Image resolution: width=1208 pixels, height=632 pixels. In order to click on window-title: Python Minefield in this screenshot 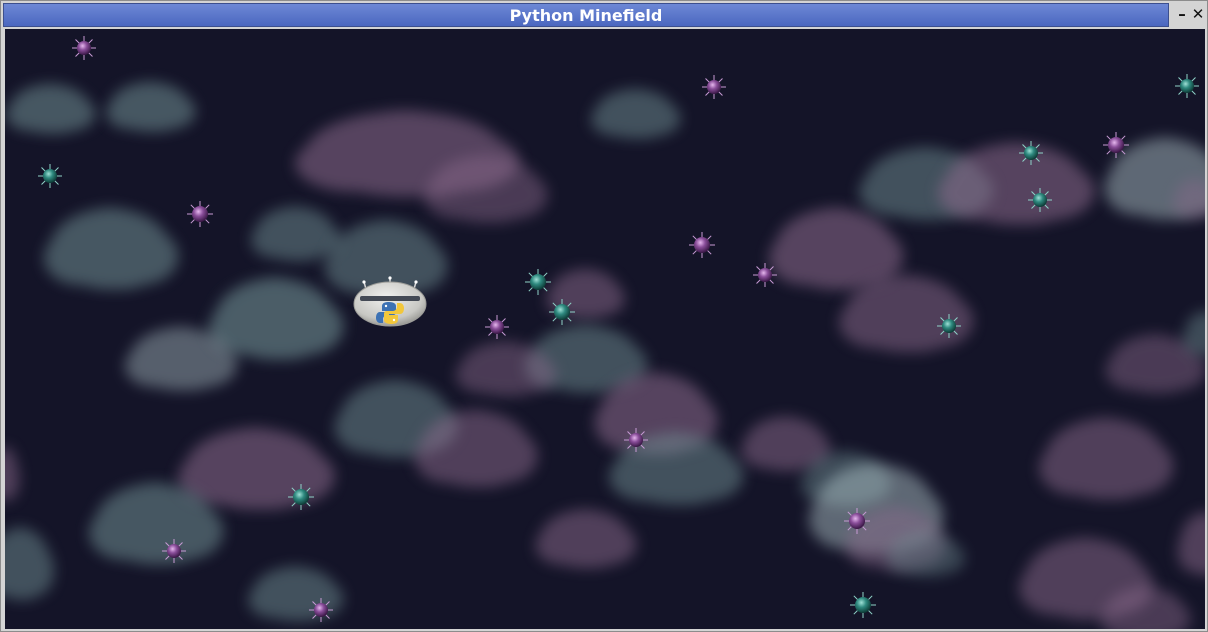, I will do `click(586, 15)`.